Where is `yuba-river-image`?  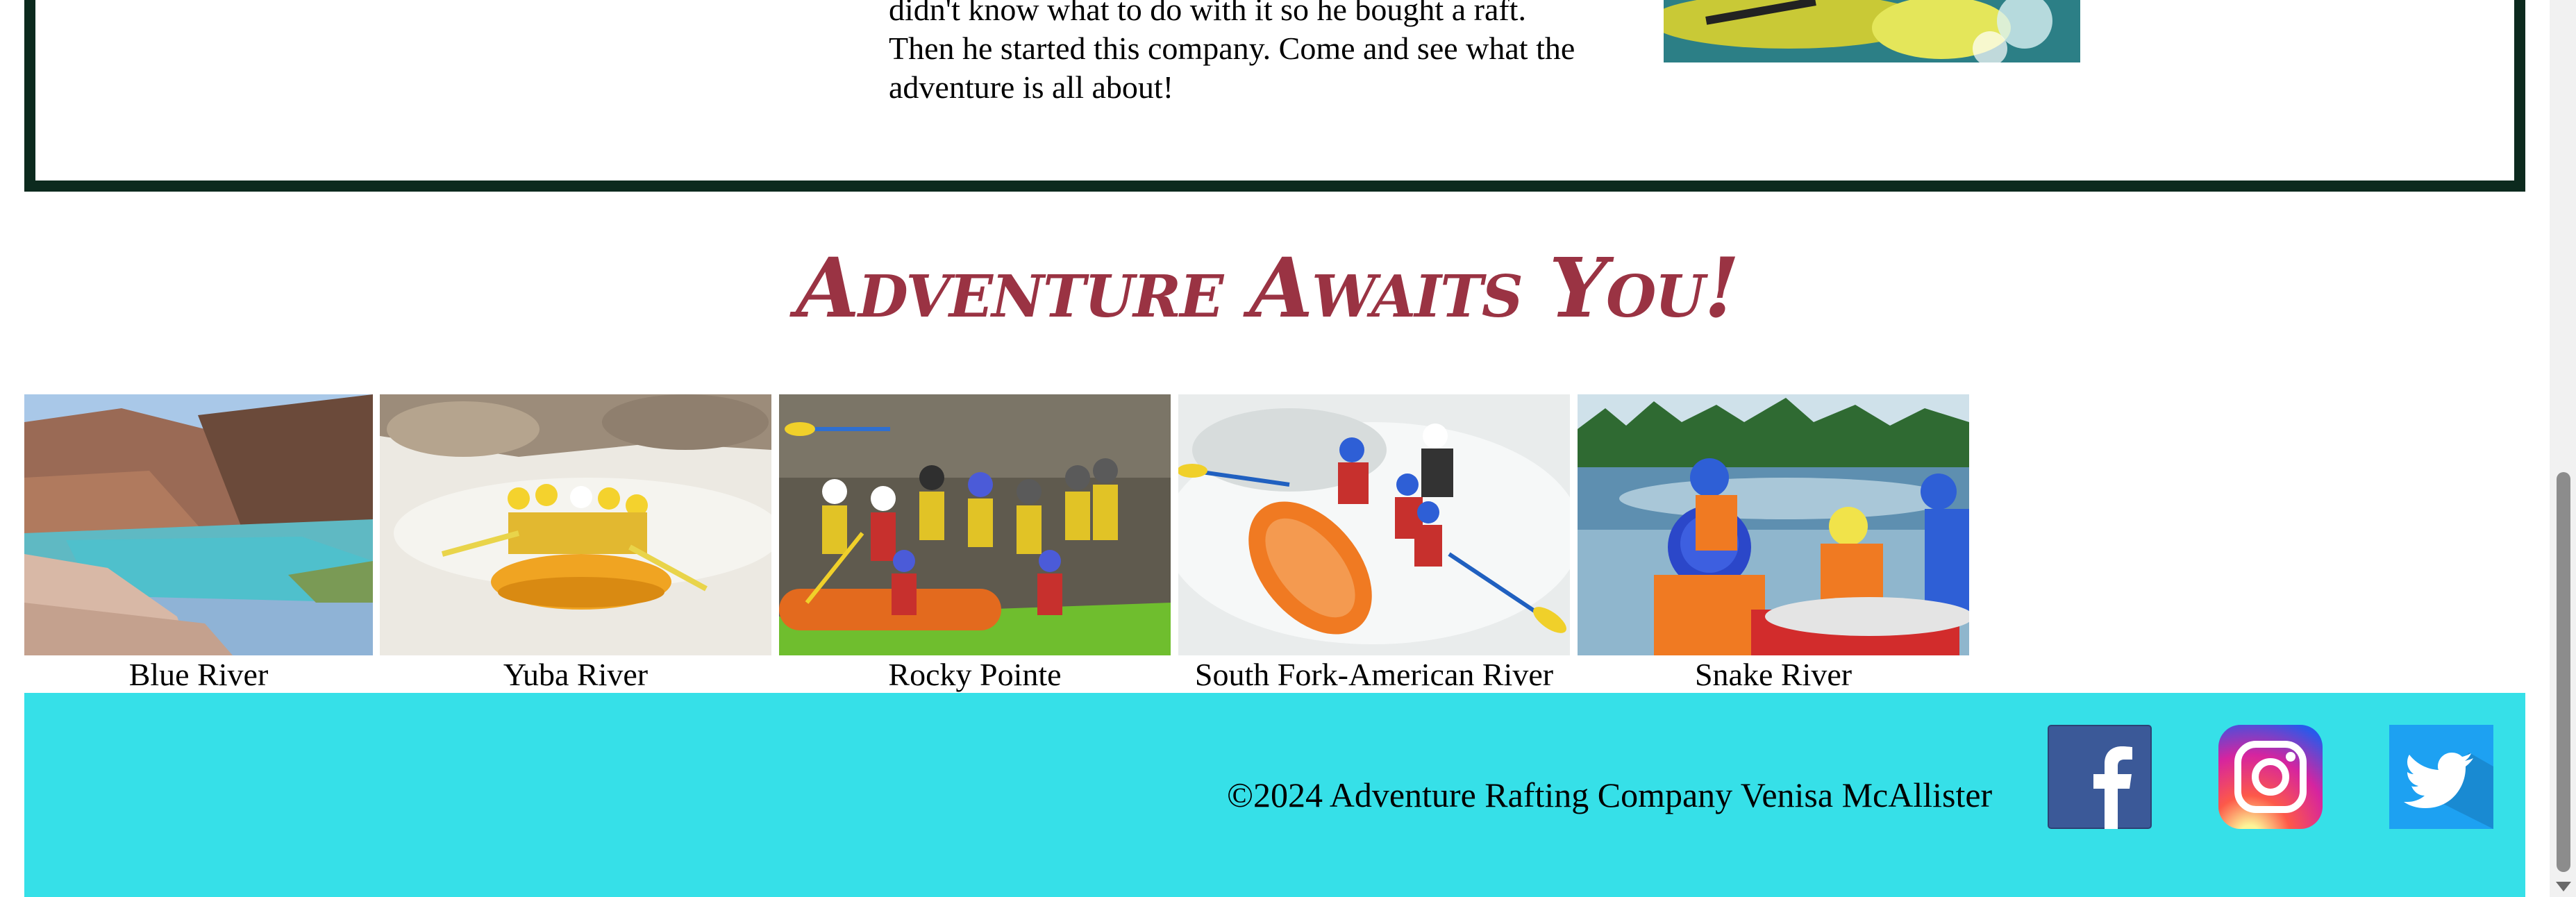 yuba-river-image is located at coordinates (575, 524).